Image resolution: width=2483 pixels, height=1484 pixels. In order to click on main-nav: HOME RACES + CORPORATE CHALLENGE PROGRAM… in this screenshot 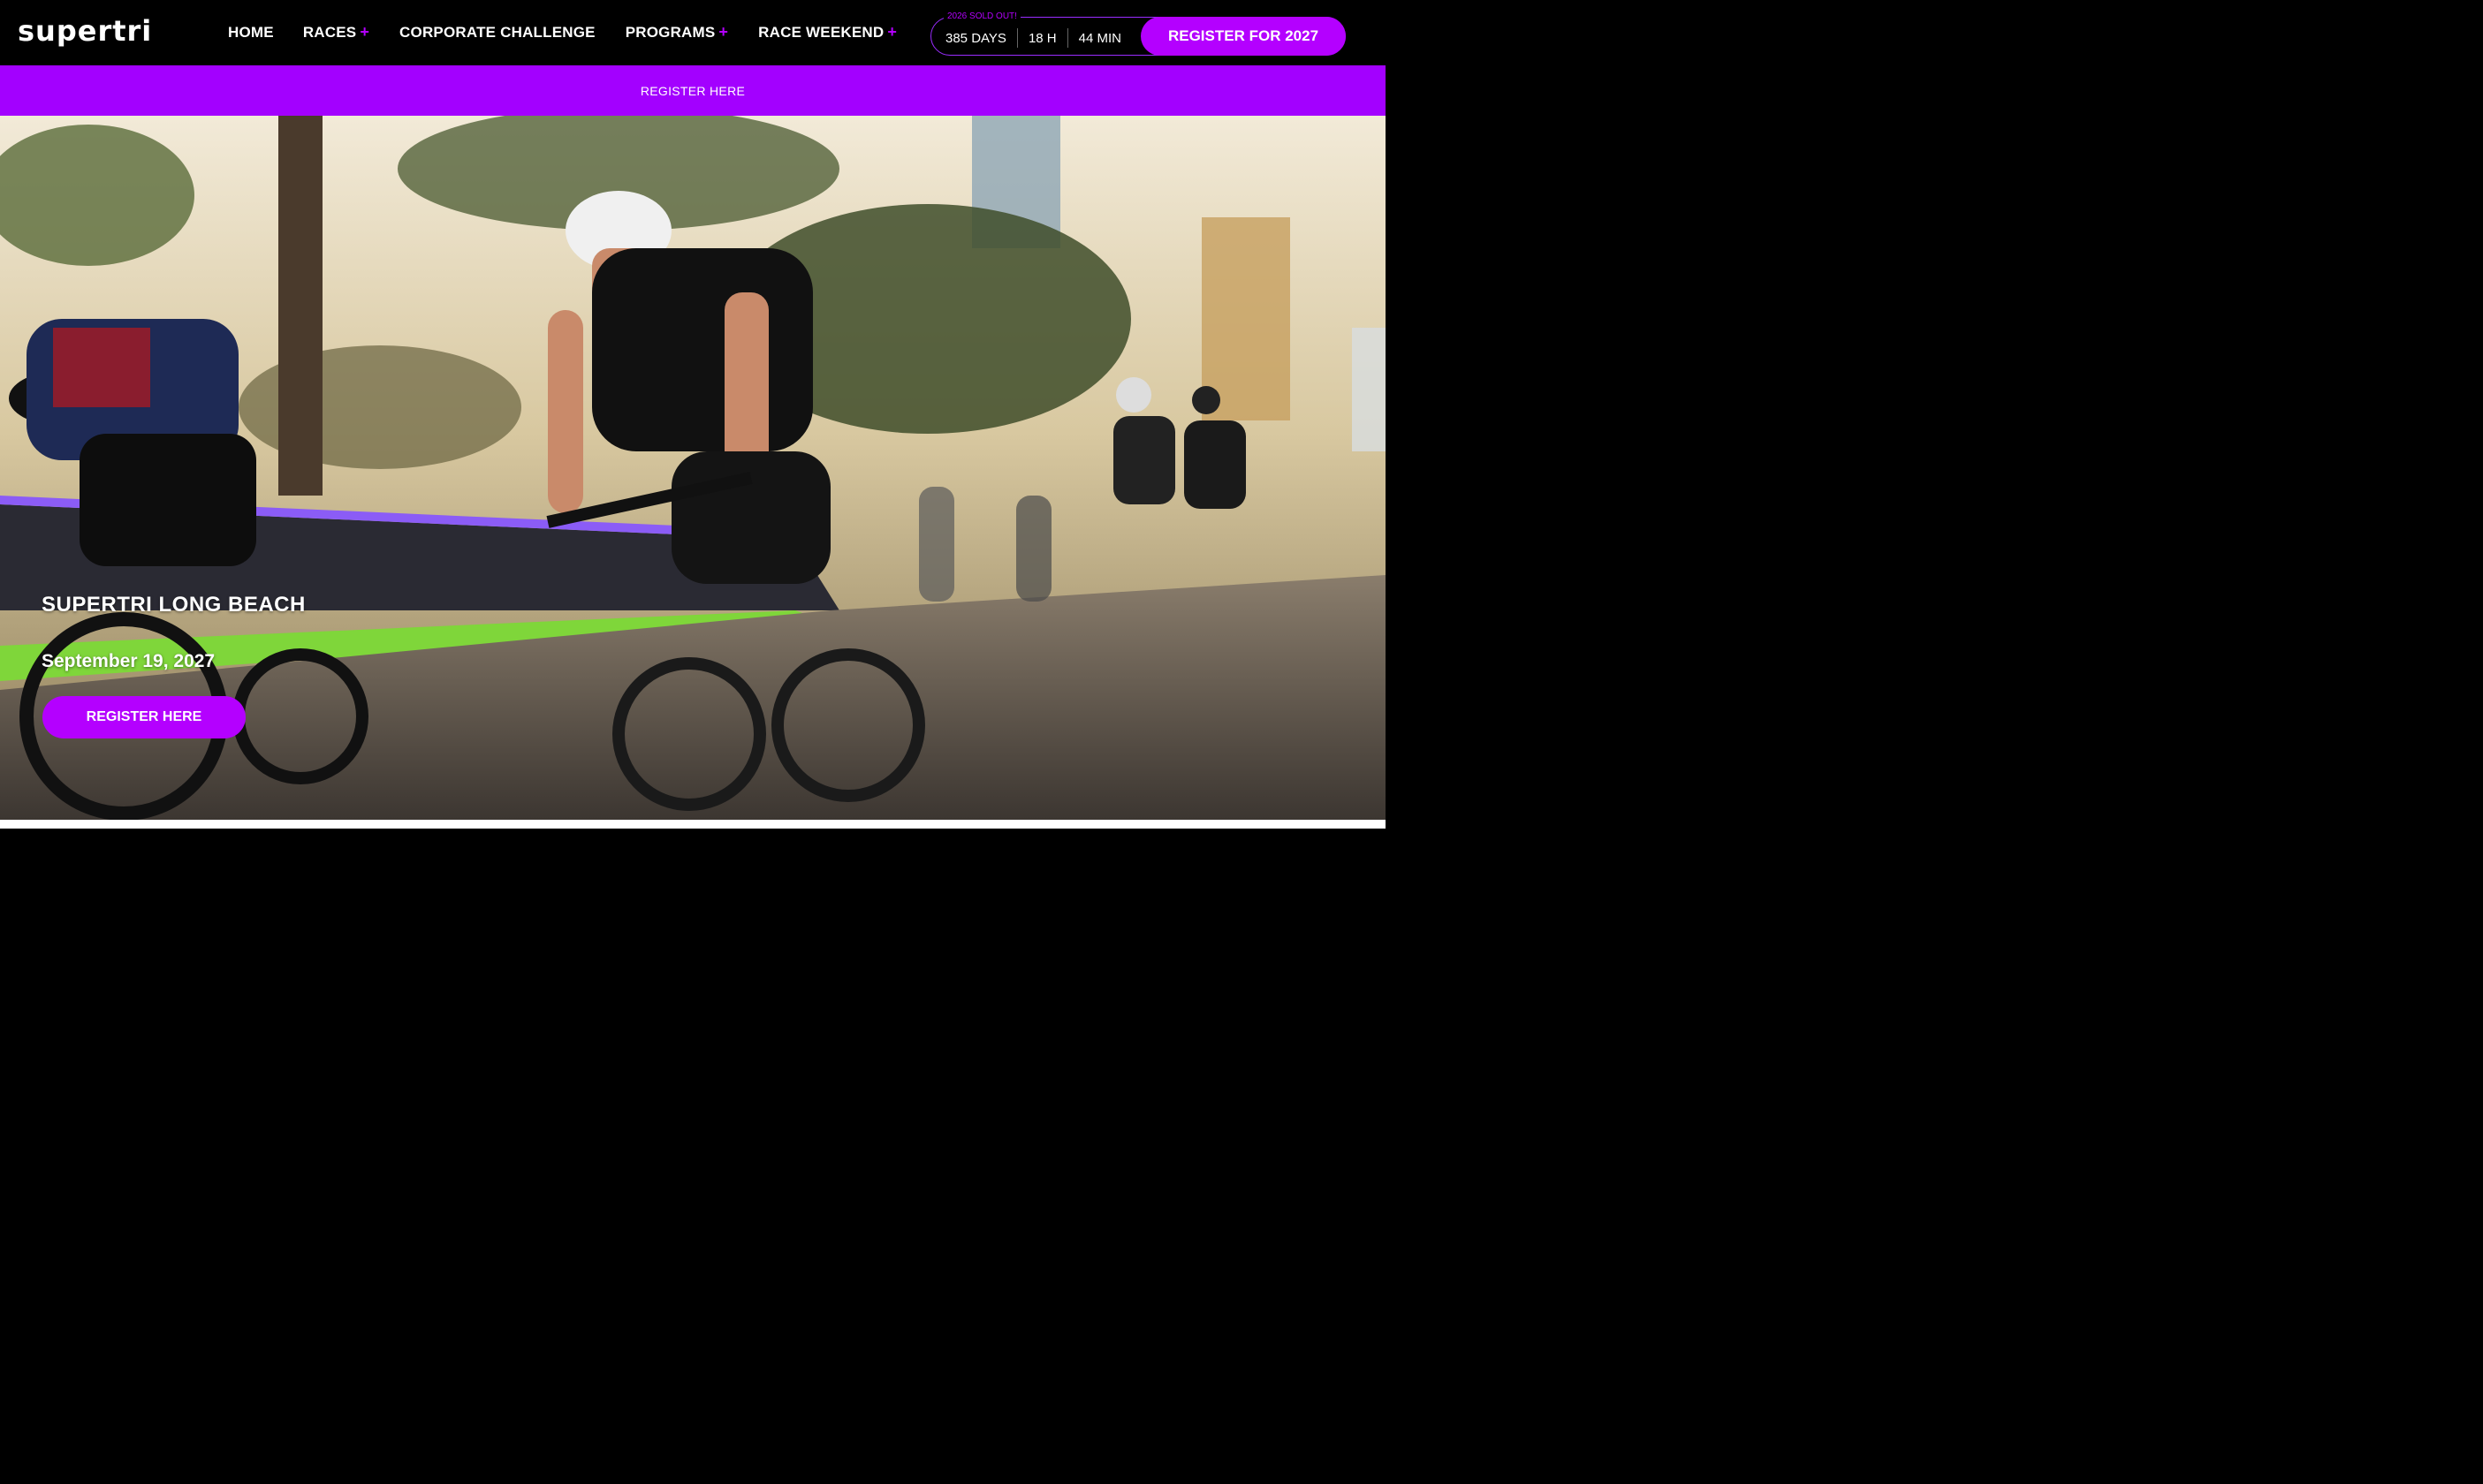, I will do `click(562, 32)`.